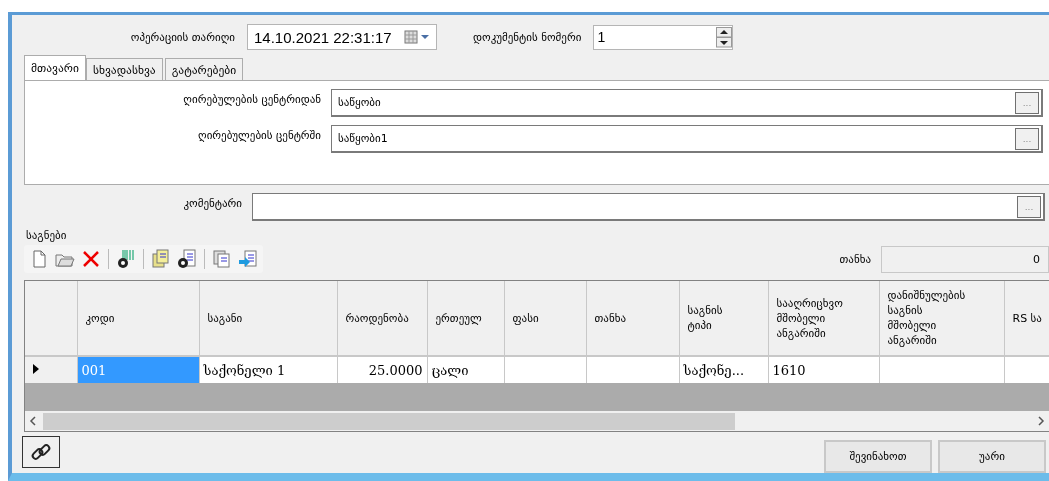  Describe the element at coordinates (342, 37) in the screenshot. I see `date-field: 14.10.2021 22:31:17` at that location.